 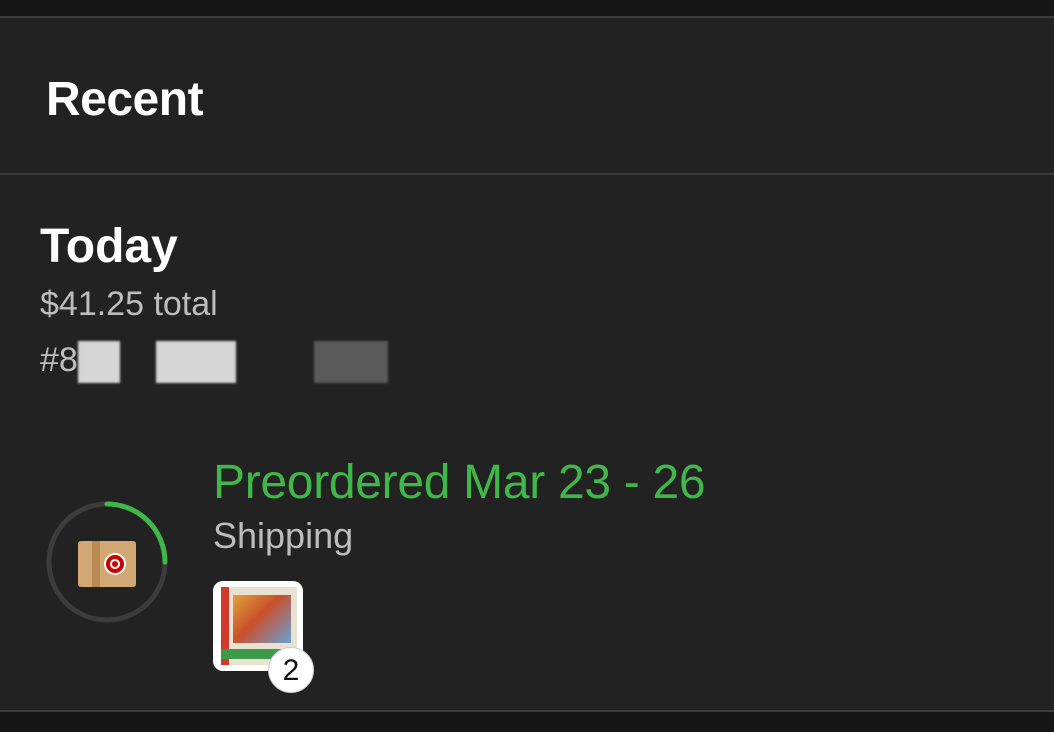 I want to click on status-subtitle: Shipping, so click(x=283, y=535).